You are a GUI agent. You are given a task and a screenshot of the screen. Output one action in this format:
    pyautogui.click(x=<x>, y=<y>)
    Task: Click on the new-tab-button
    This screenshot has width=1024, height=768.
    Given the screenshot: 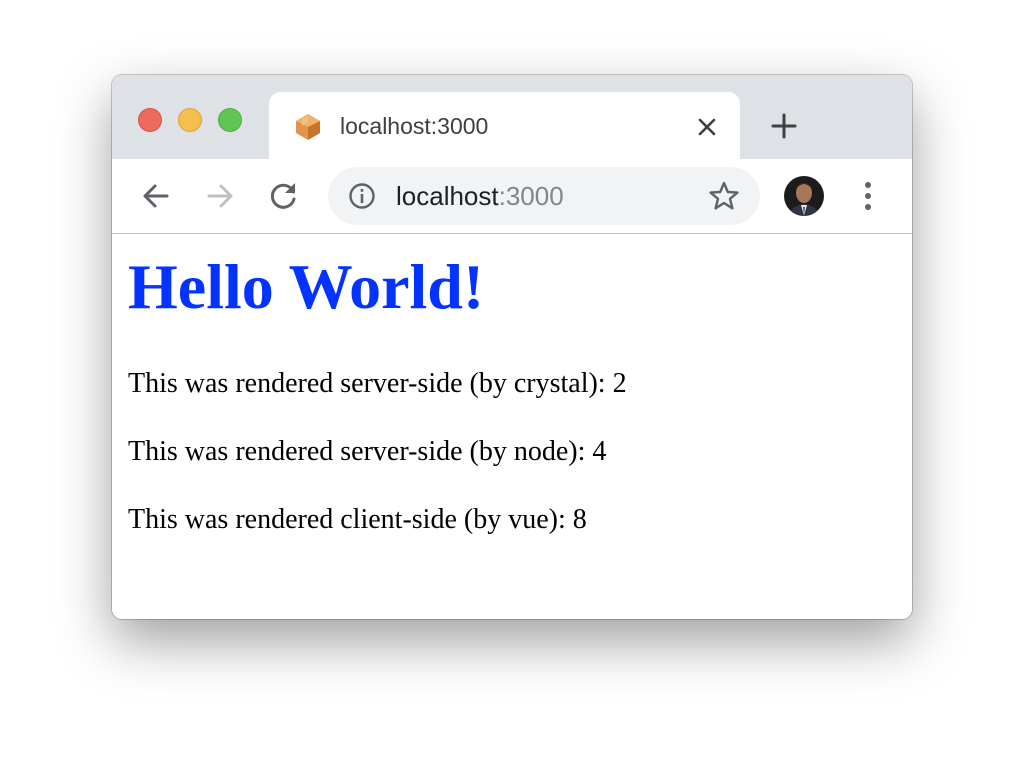 What is the action you would take?
    pyautogui.click(x=784, y=126)
    